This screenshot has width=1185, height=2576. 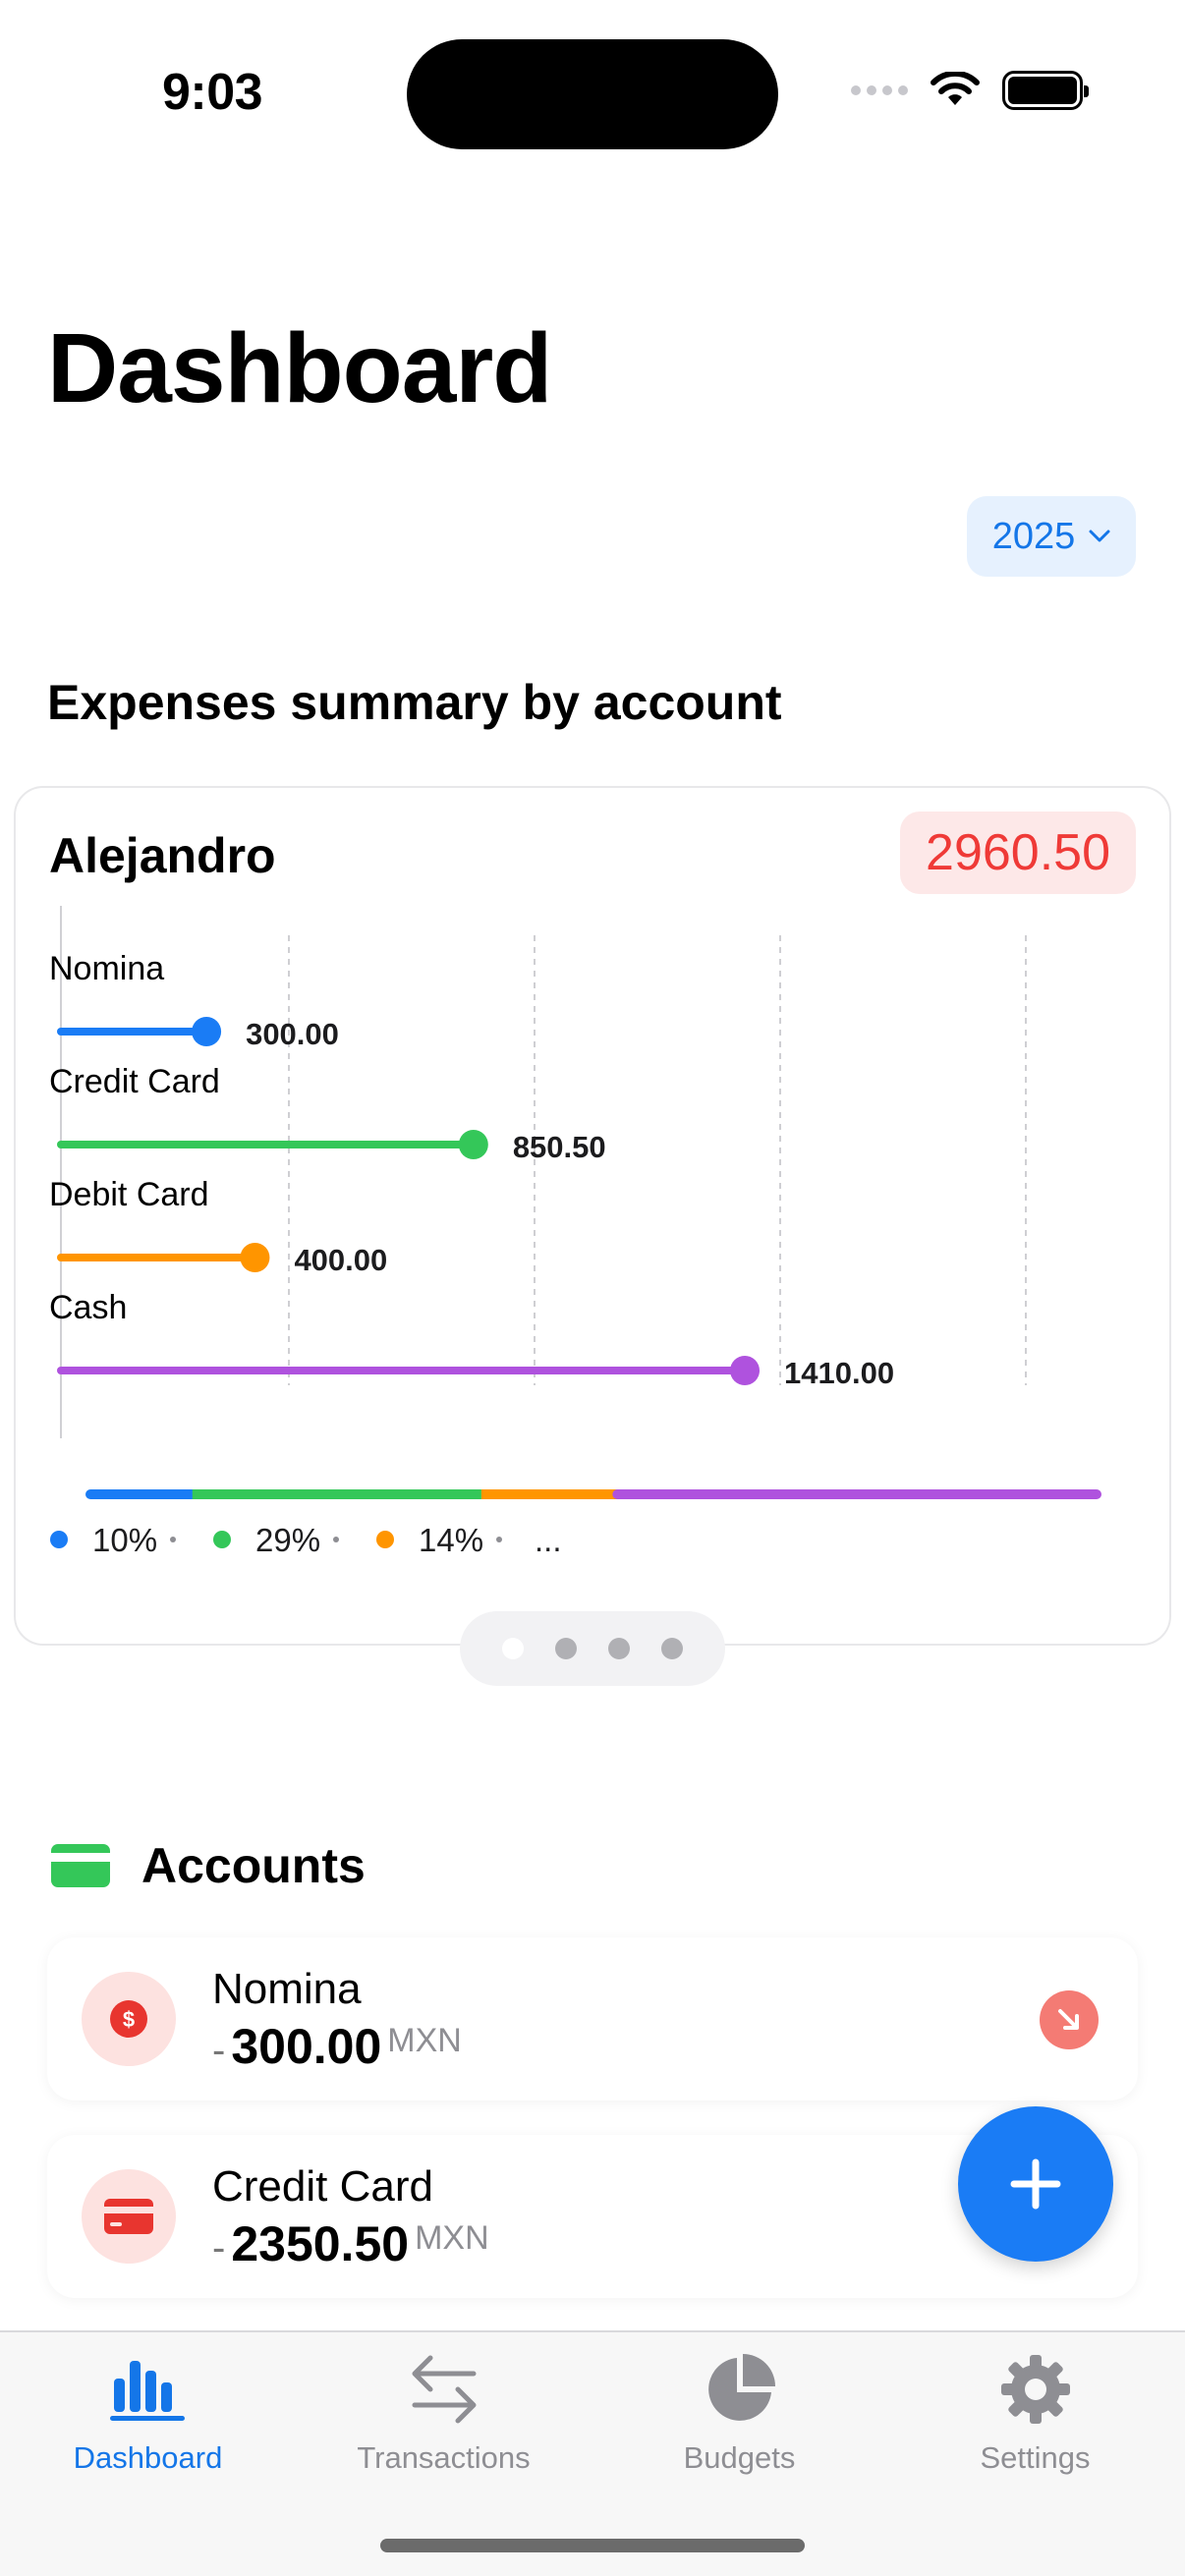 I want to click on plus-icon, so click(x=1035, y=2184).